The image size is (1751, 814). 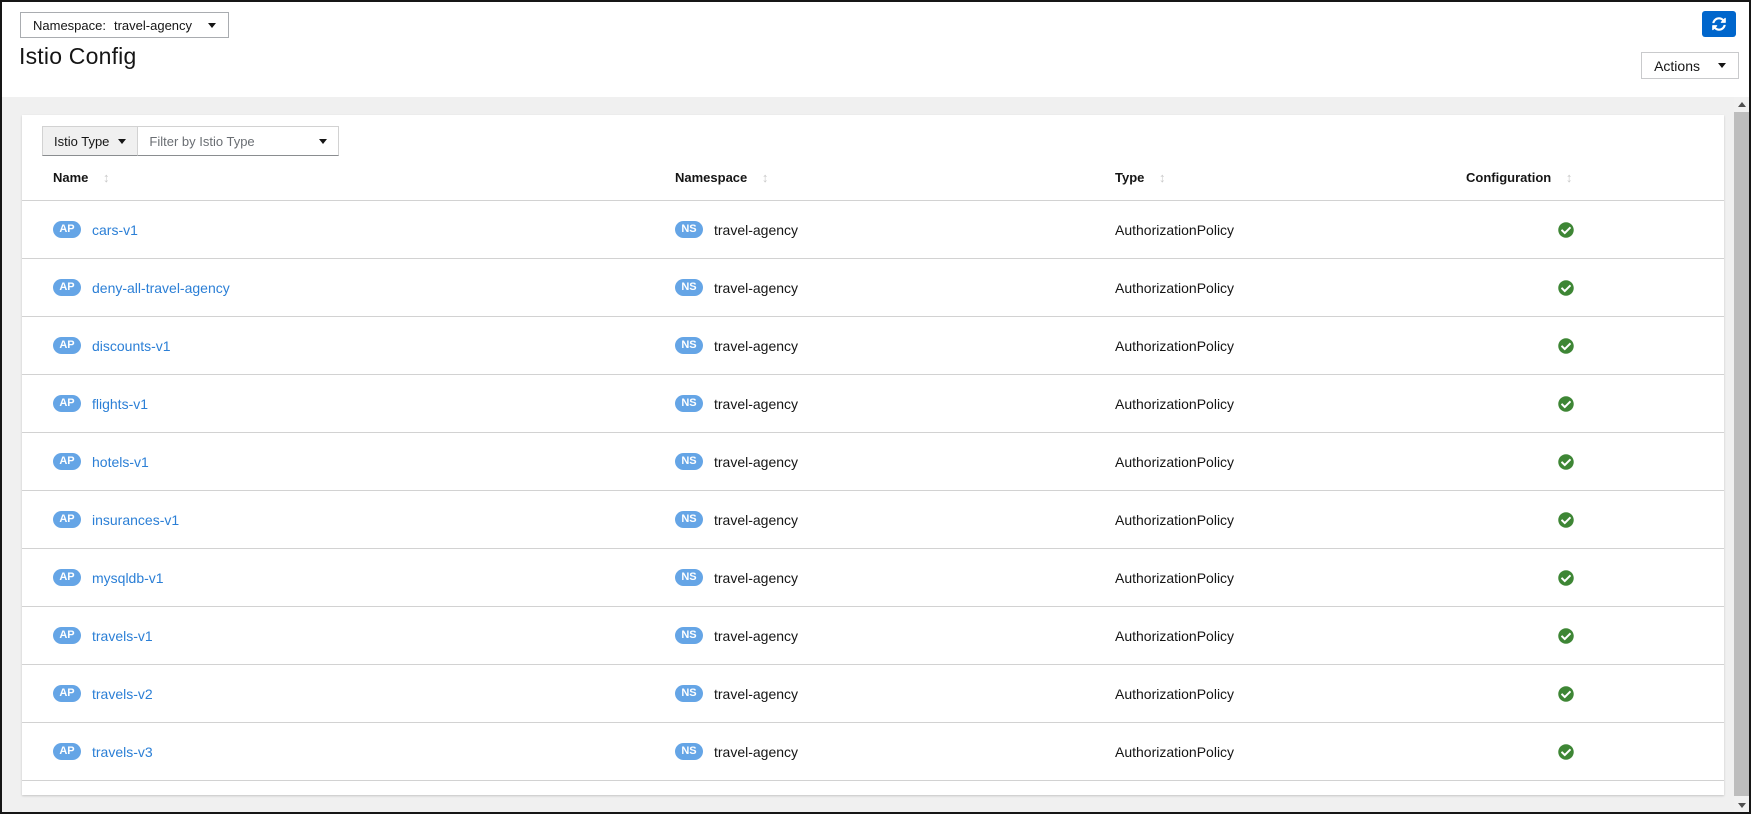 What do you see at coordinates (82, 141) in the screenshot?
I see `istio-type-dropdown-label: Istio Type` at bounding box center [82, 141].